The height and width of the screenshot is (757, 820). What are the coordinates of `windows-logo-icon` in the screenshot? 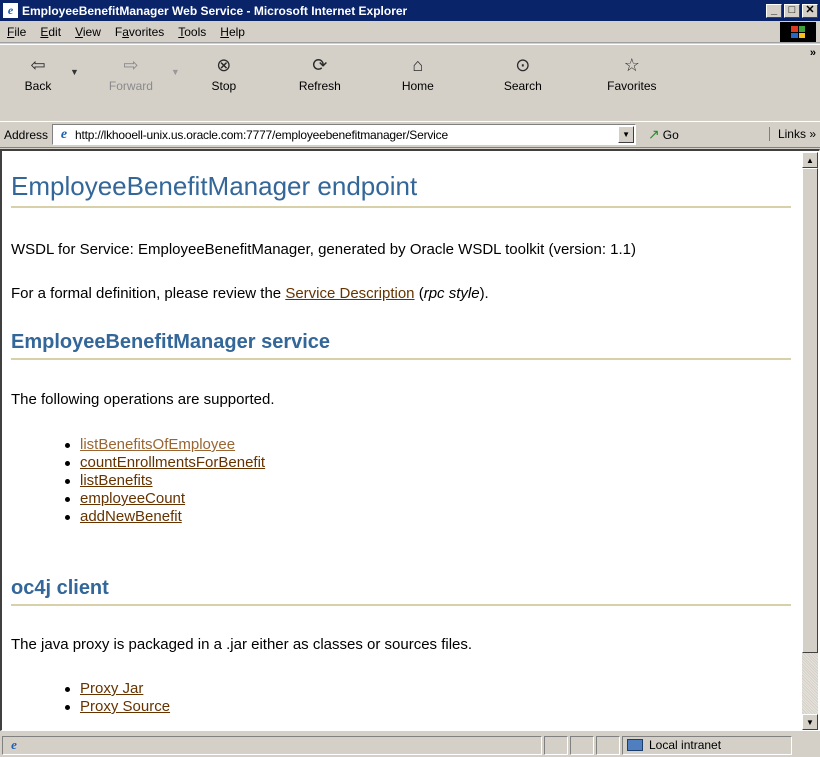 It's located at (798, 32).